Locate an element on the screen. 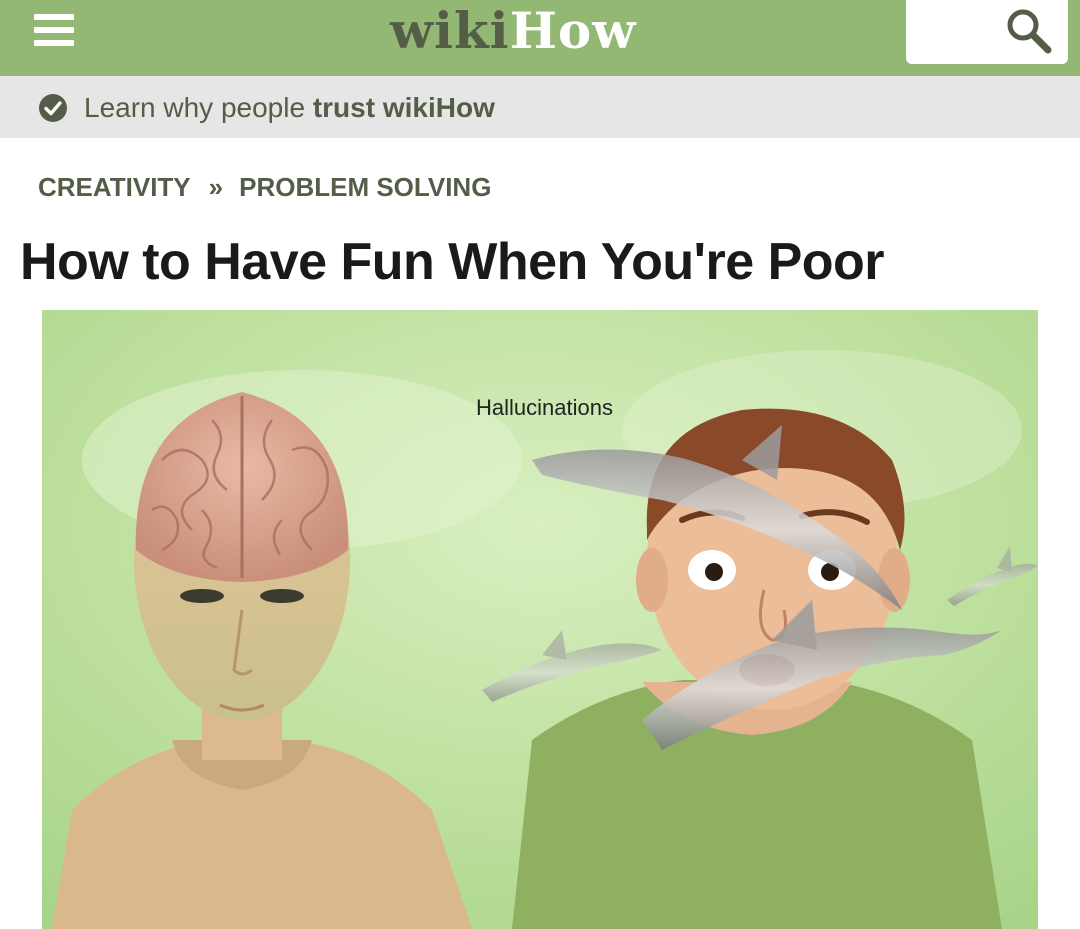 Image resolution: width=1080 pixels, height=929 pixels. breadcrumb: CREATIVITY » PROBLEM SOLVING is located at coordinates (264, 187).